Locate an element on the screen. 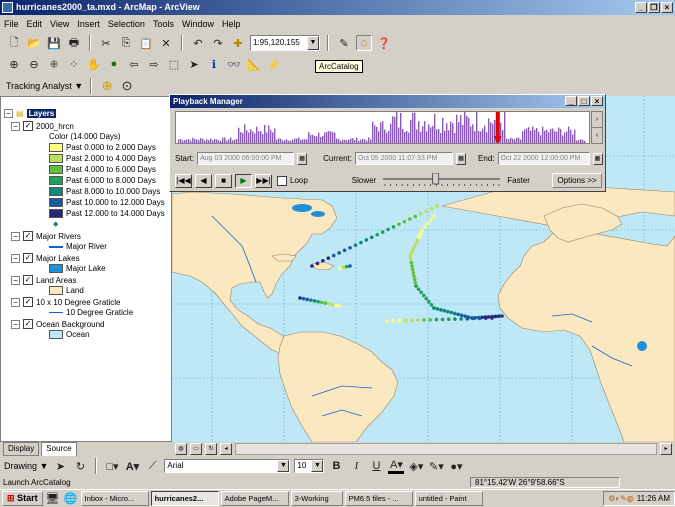 The height and width of the screenshot is (507, 675). chevron-down-icon: ▼ is located at coordinates (313, 43).